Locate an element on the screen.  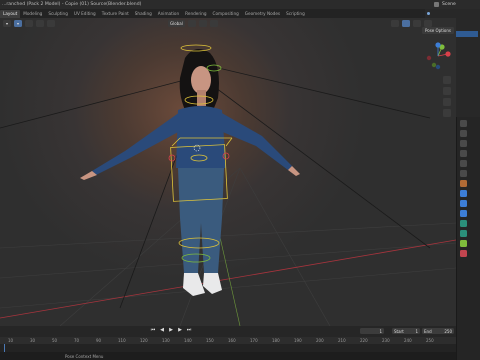
ruler-tick: 190 is located at coordinates (298, 340).